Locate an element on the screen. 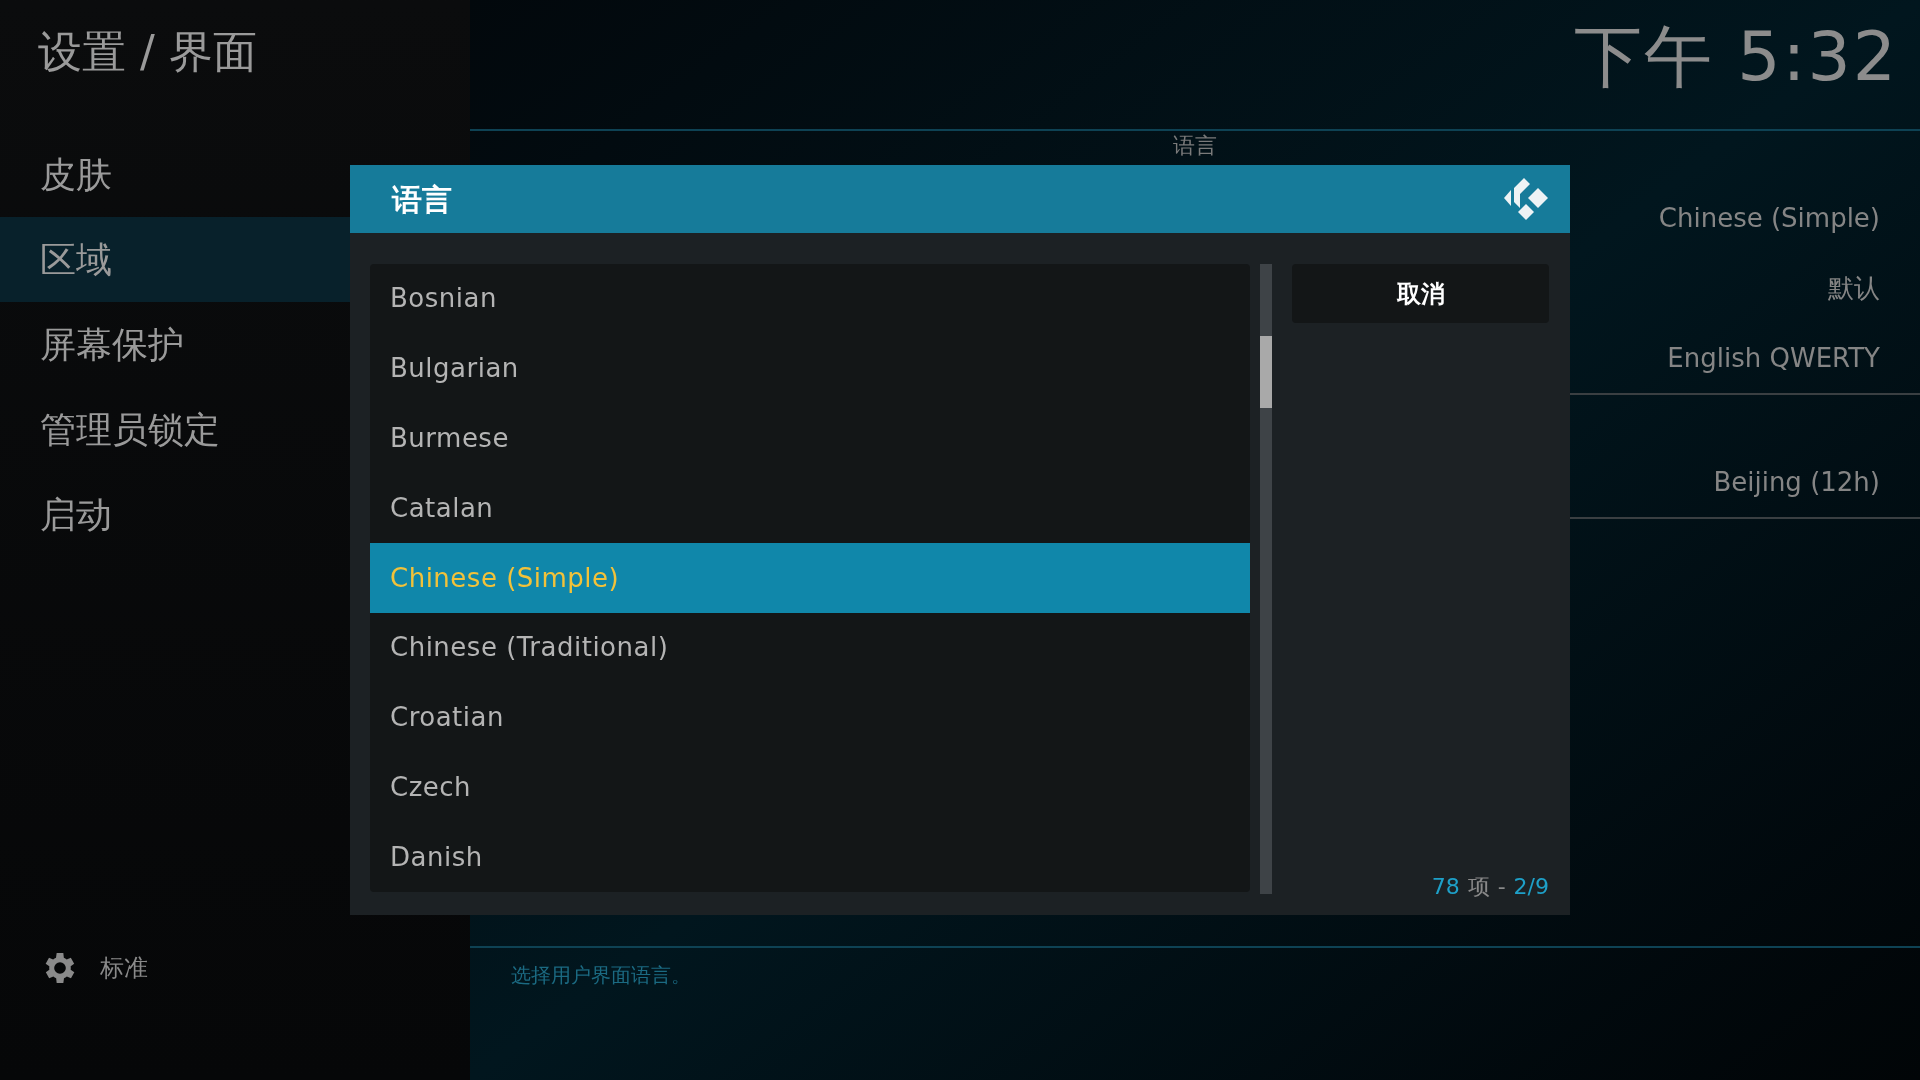 This screenshot has height=1080, width=1920. setting-value: English QWERTY is located at coordinates (1773, 358).